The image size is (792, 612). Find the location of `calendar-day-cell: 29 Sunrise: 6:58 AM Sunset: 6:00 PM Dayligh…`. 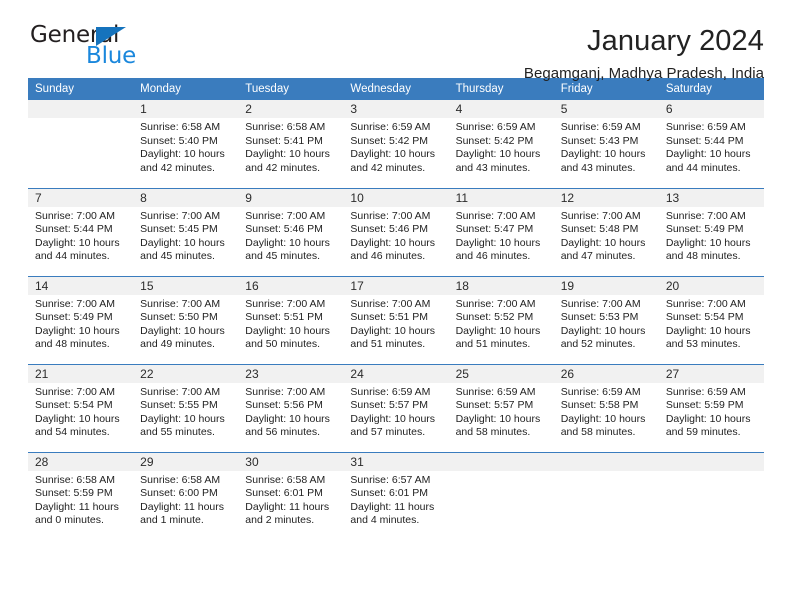

calendar-day-cell: 29 Sunrise: 6:58 AM Sunset: 6:00 PM Dayligh… is located at coordinates (186, 495).